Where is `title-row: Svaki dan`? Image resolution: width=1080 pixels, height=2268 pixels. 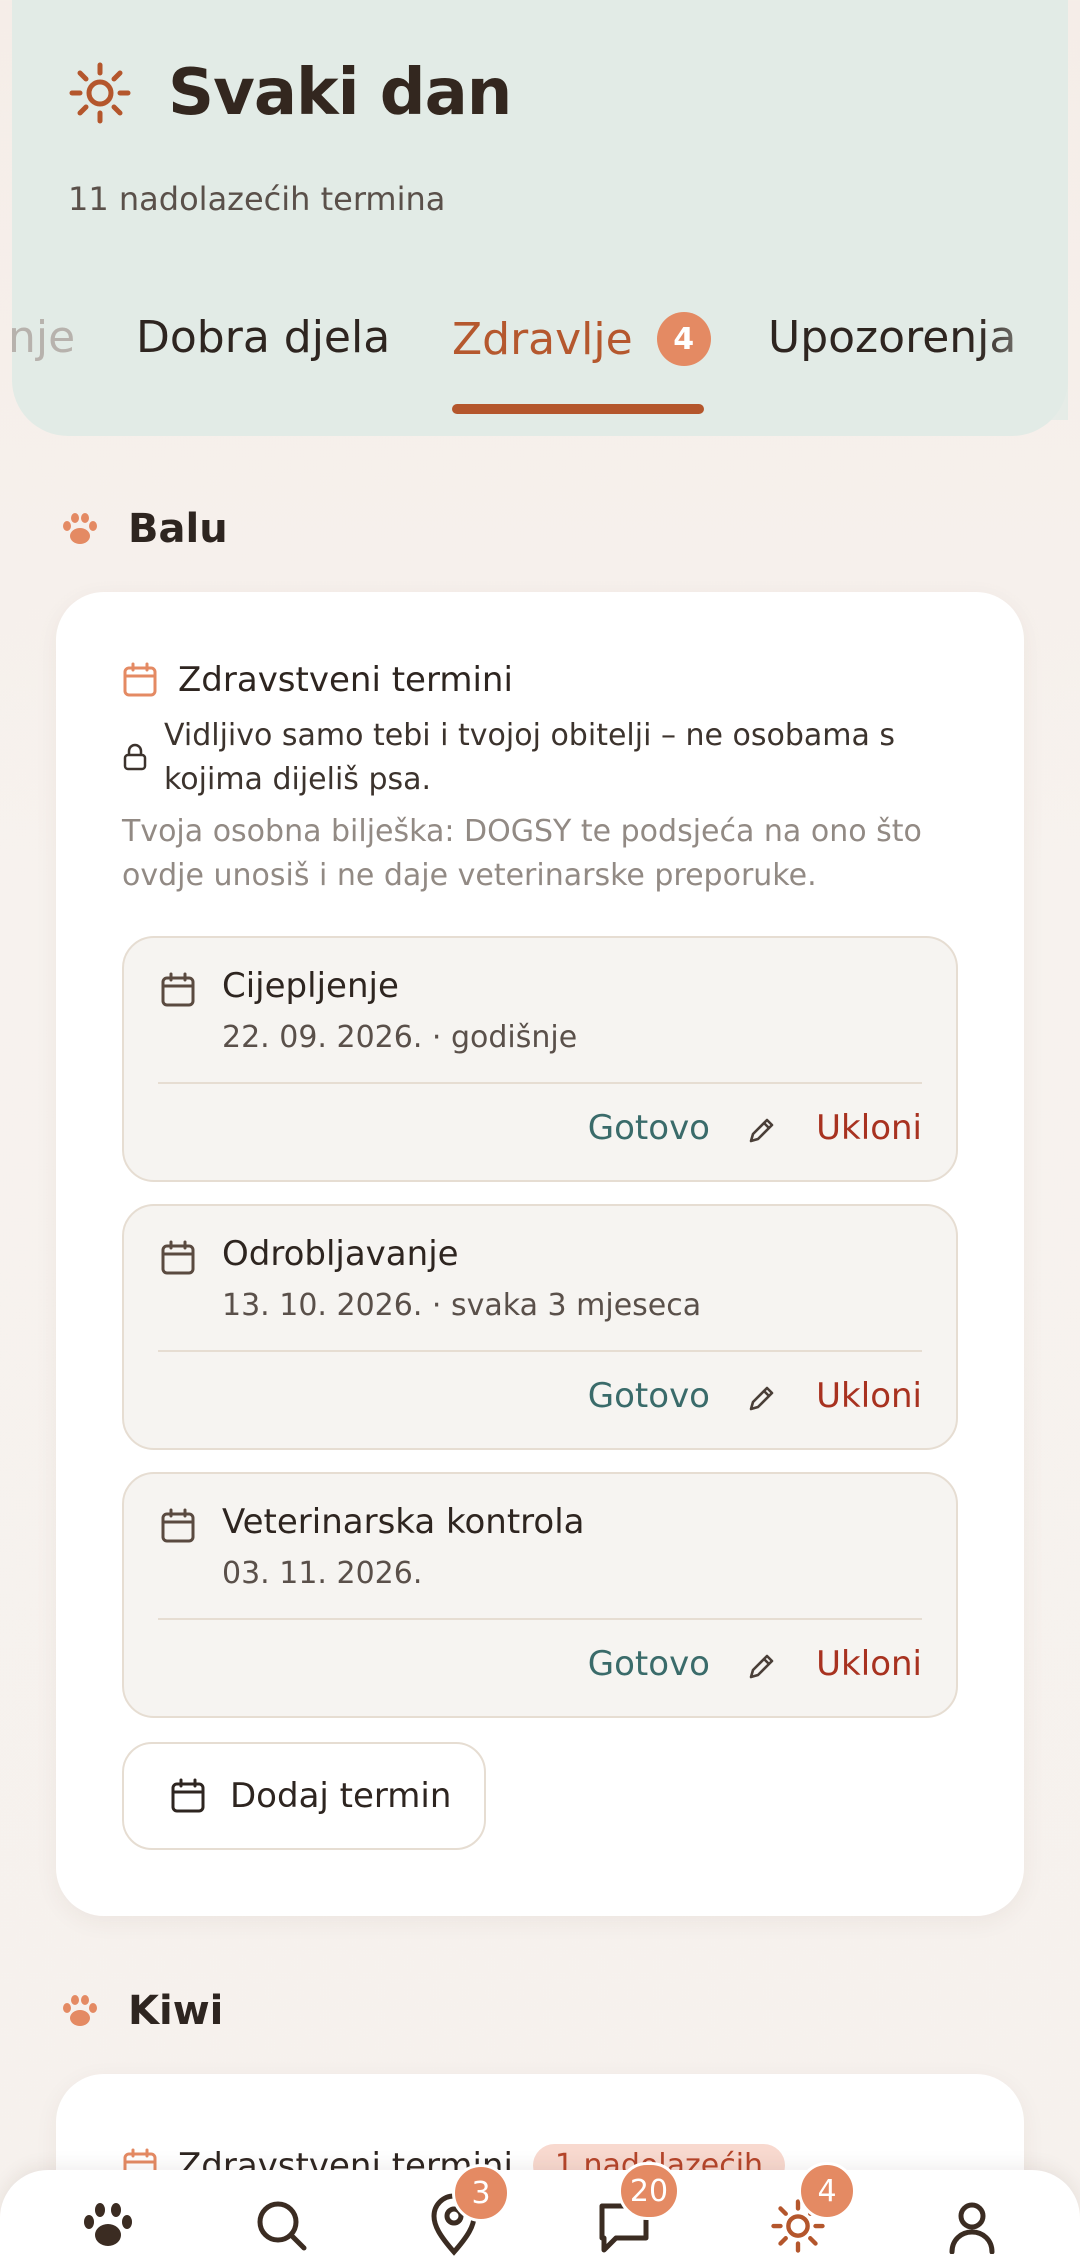 title-row: Svaki dan is located at coordinates (290, 93).